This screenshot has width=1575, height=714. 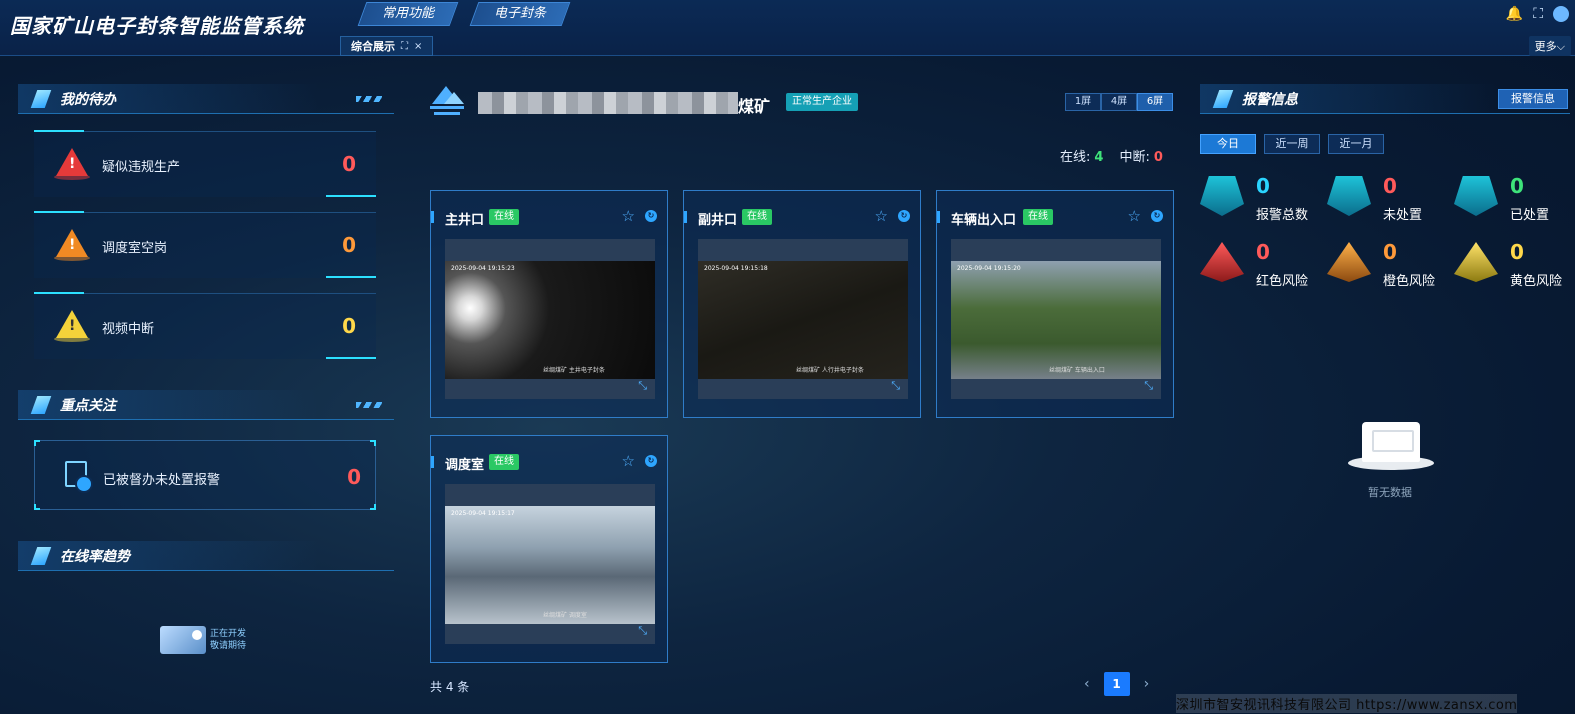 What do you see at coordinates (989, 268) in the screenshot?
I see `video-timestamp: 2025-09-04 19:15:20` at bounding box center [989, 268].